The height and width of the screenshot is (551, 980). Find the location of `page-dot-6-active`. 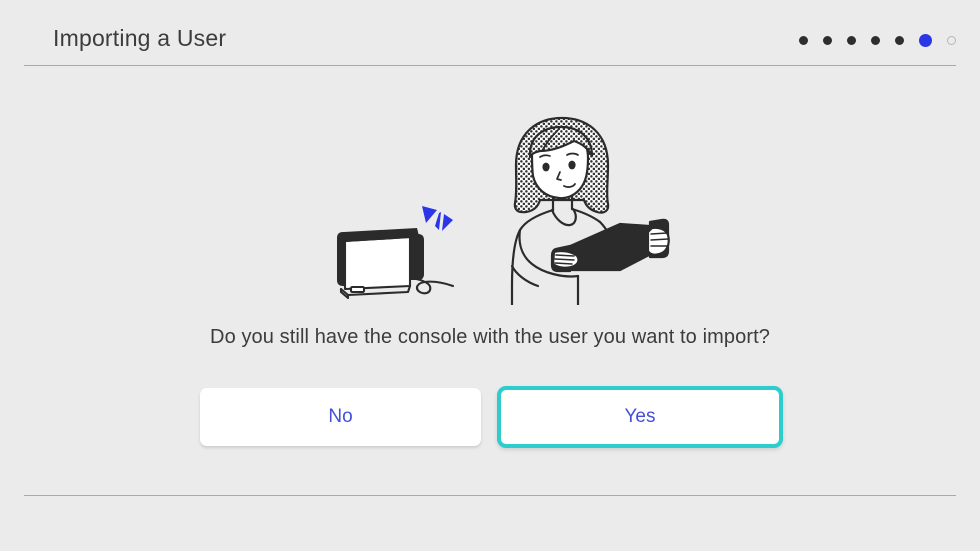

page-dot-6-active is located at coordinates (925, 40).